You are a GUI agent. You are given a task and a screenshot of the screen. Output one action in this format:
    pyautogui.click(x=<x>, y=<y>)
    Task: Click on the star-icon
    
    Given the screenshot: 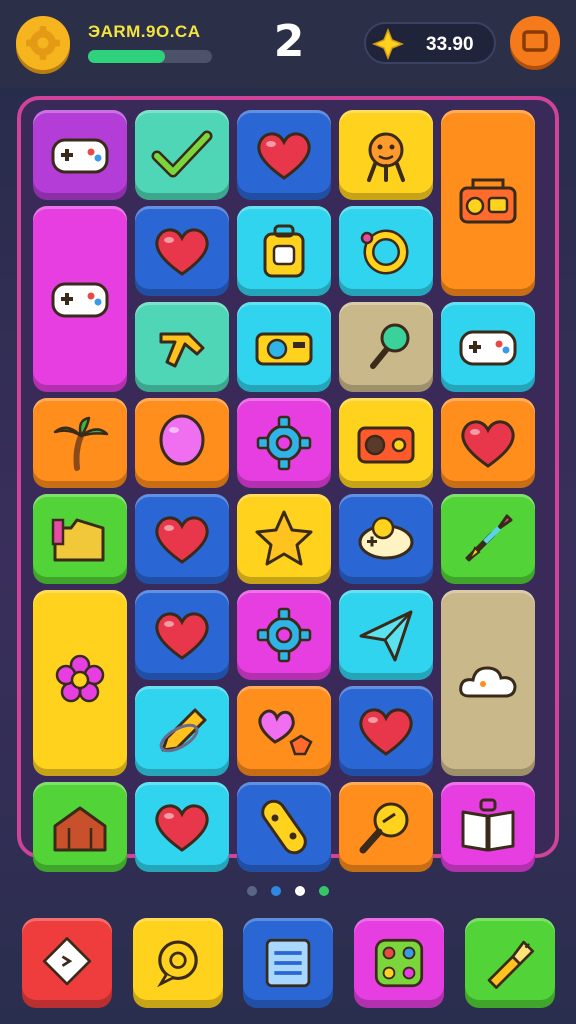 What is the action you would take?
    pyautogui.click(x=284, y=538)
    